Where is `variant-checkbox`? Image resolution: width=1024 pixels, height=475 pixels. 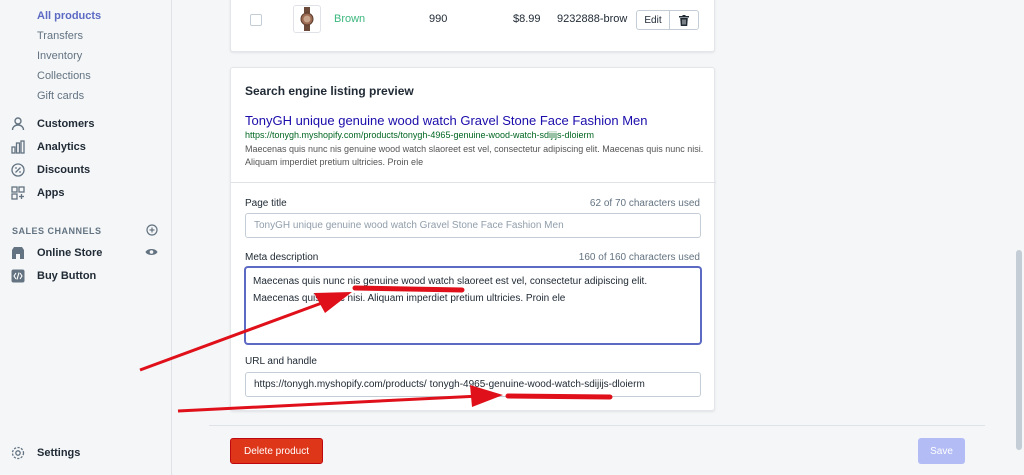 variant-checkbox is located at coordinates (256, 20).